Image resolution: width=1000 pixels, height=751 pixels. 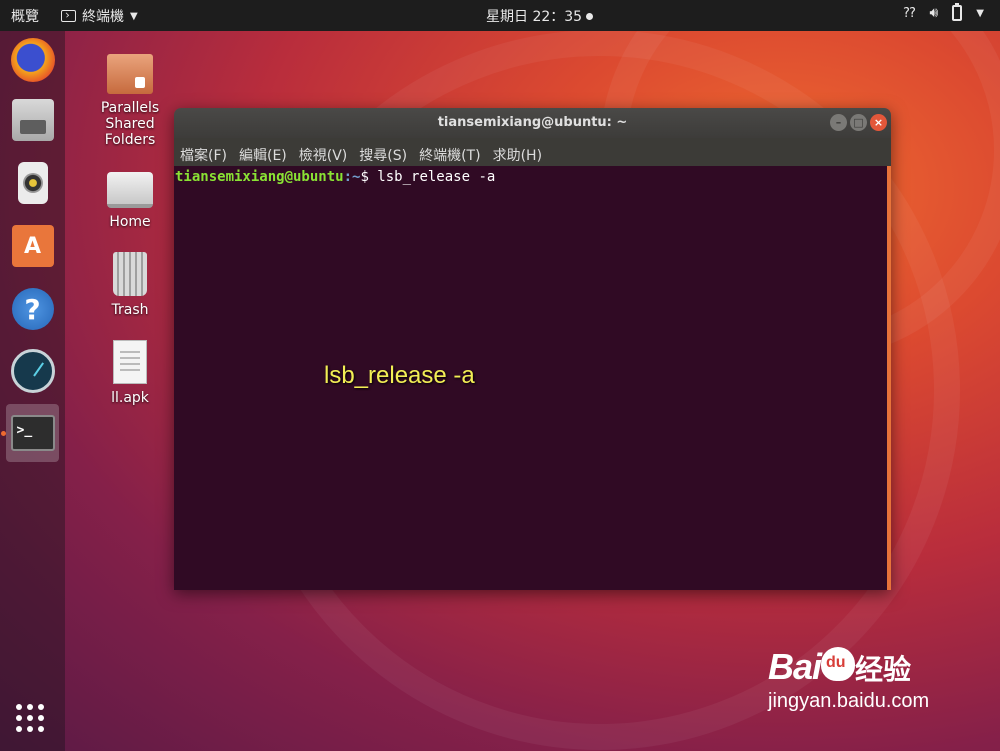 I want to click on baidu-watermark: Bai 经验 jingyan.baidu.com, so click(x=848, y=679).